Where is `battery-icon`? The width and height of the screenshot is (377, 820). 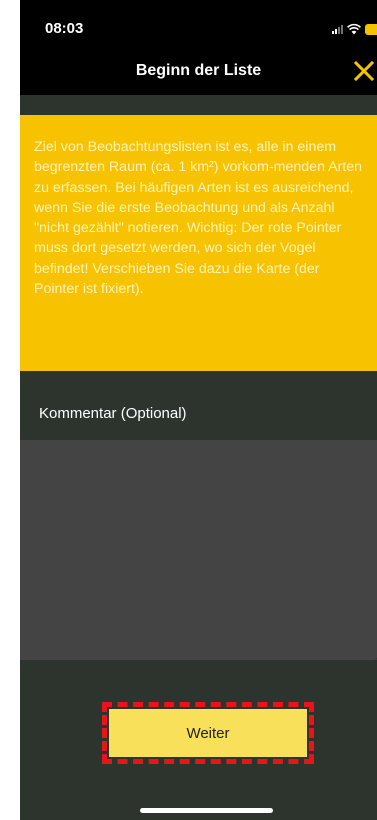 battery-icon is located at coordinates (371, 29).